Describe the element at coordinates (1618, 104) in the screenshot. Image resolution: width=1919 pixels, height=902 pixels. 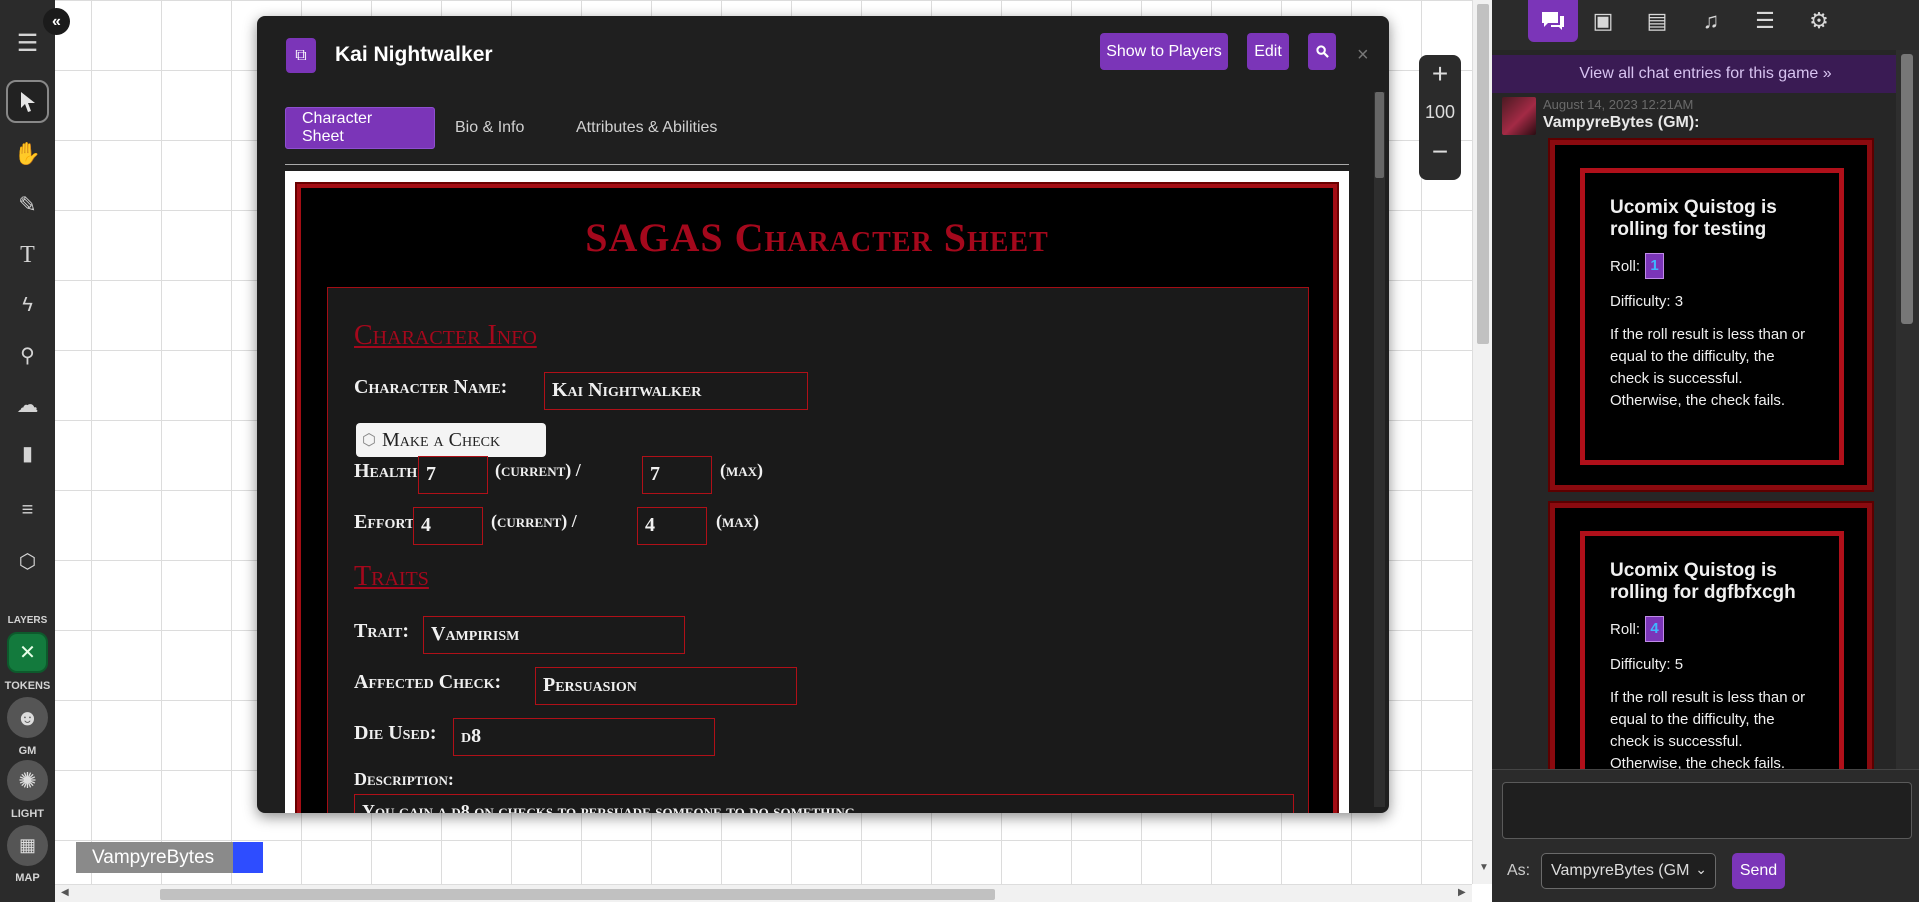
I see `message-timestamp: August 14, 2023 12:21AM` at that location.